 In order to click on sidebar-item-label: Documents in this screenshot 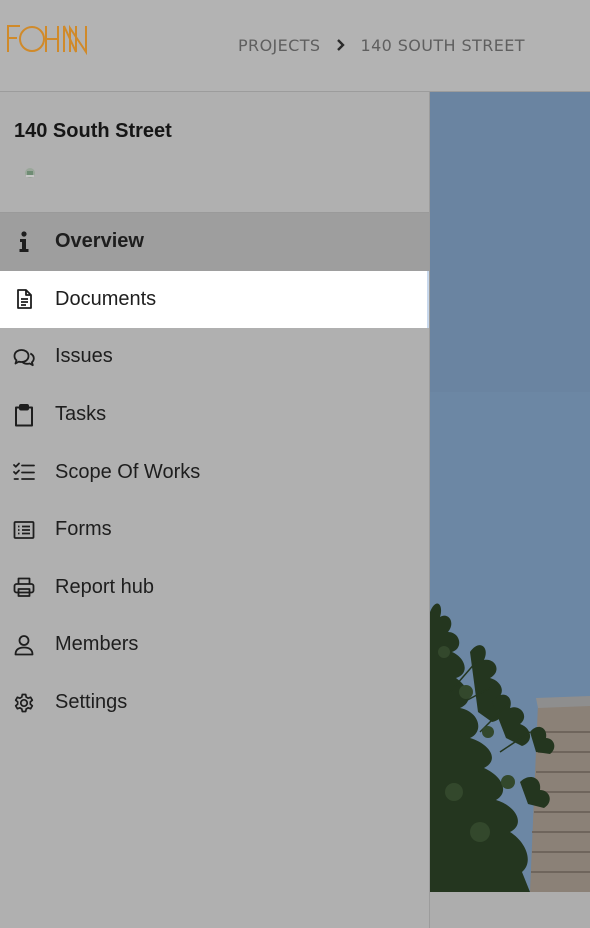, I will do `click(106, 298)`.